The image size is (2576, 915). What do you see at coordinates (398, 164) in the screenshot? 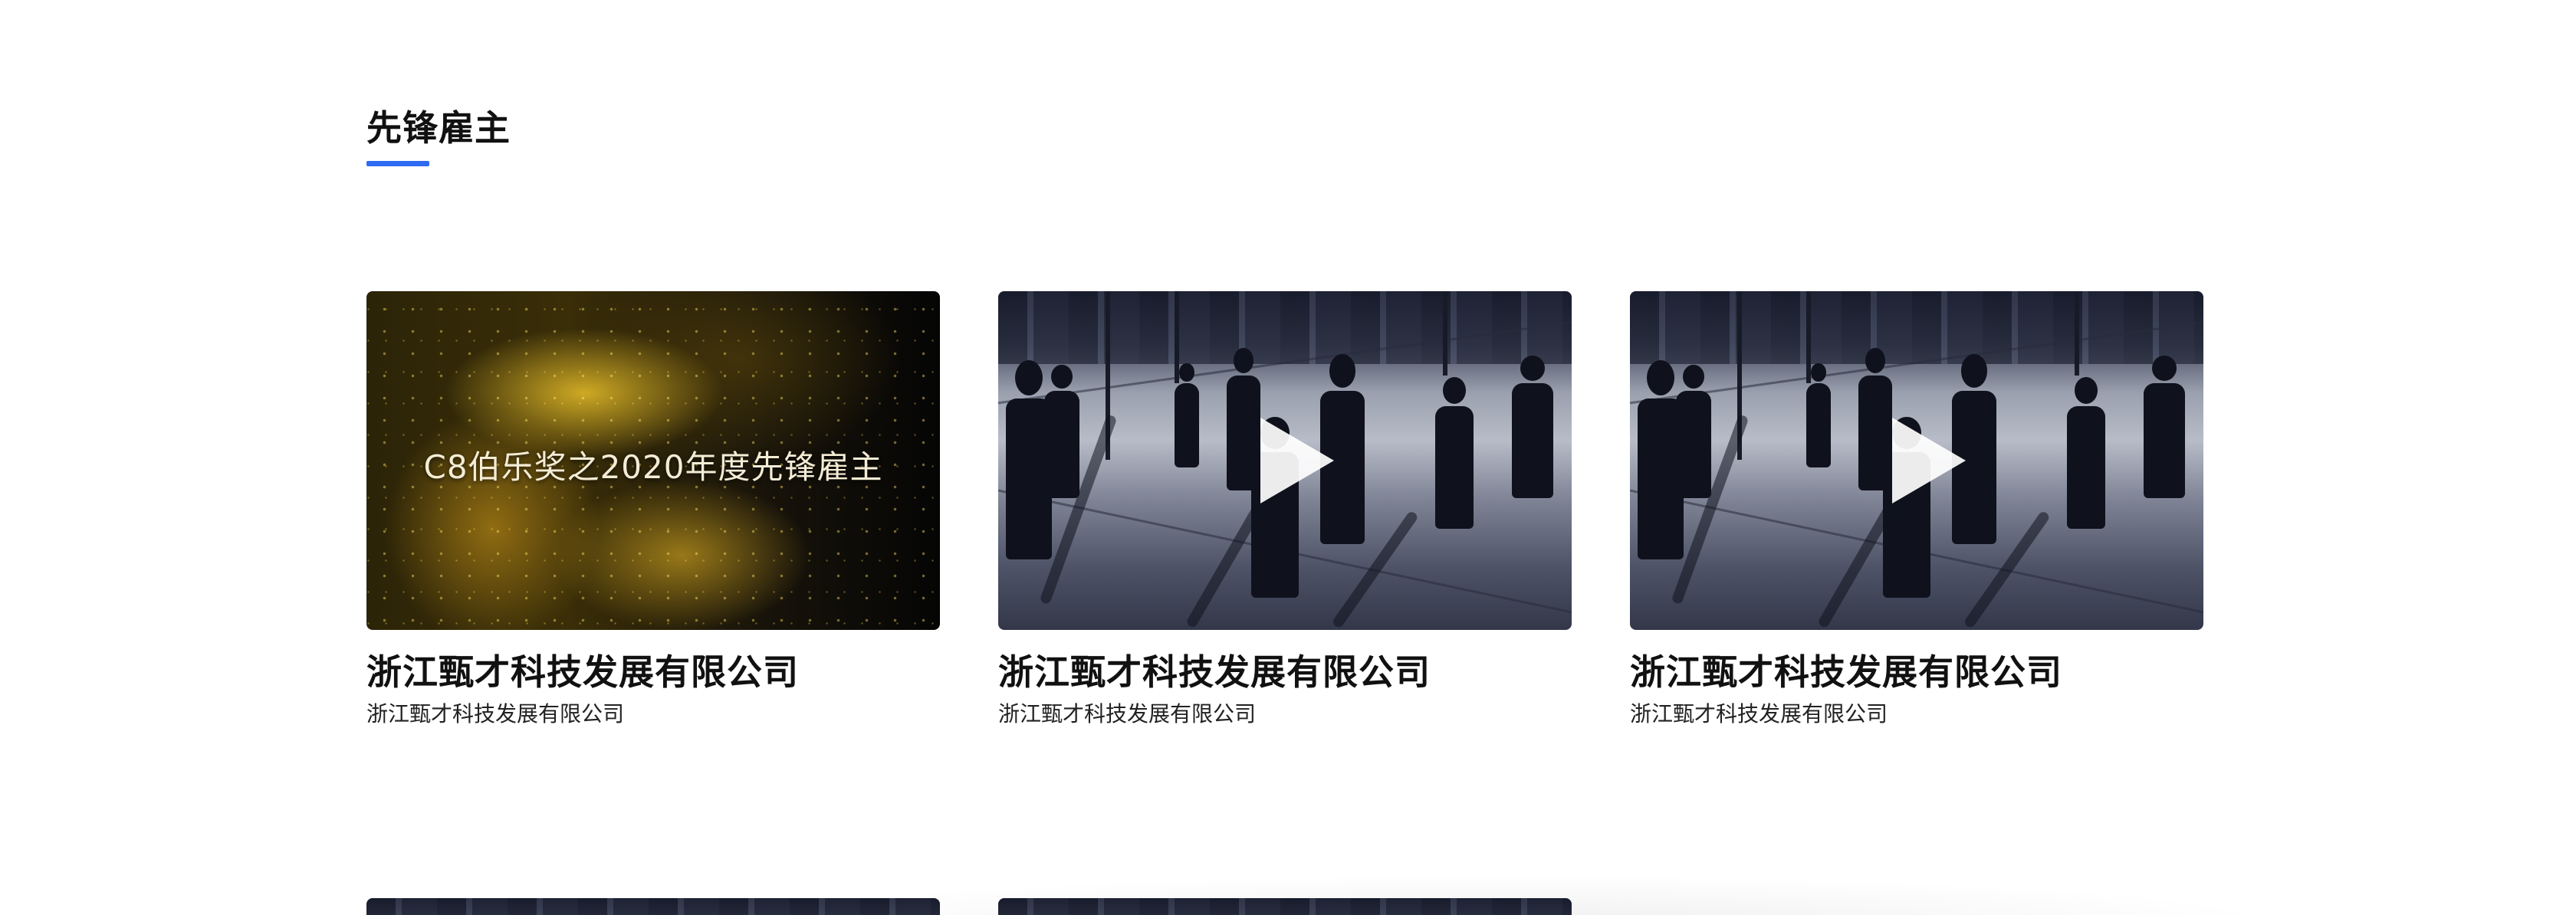
I see `title-underline` at bounding box center [398, 164].